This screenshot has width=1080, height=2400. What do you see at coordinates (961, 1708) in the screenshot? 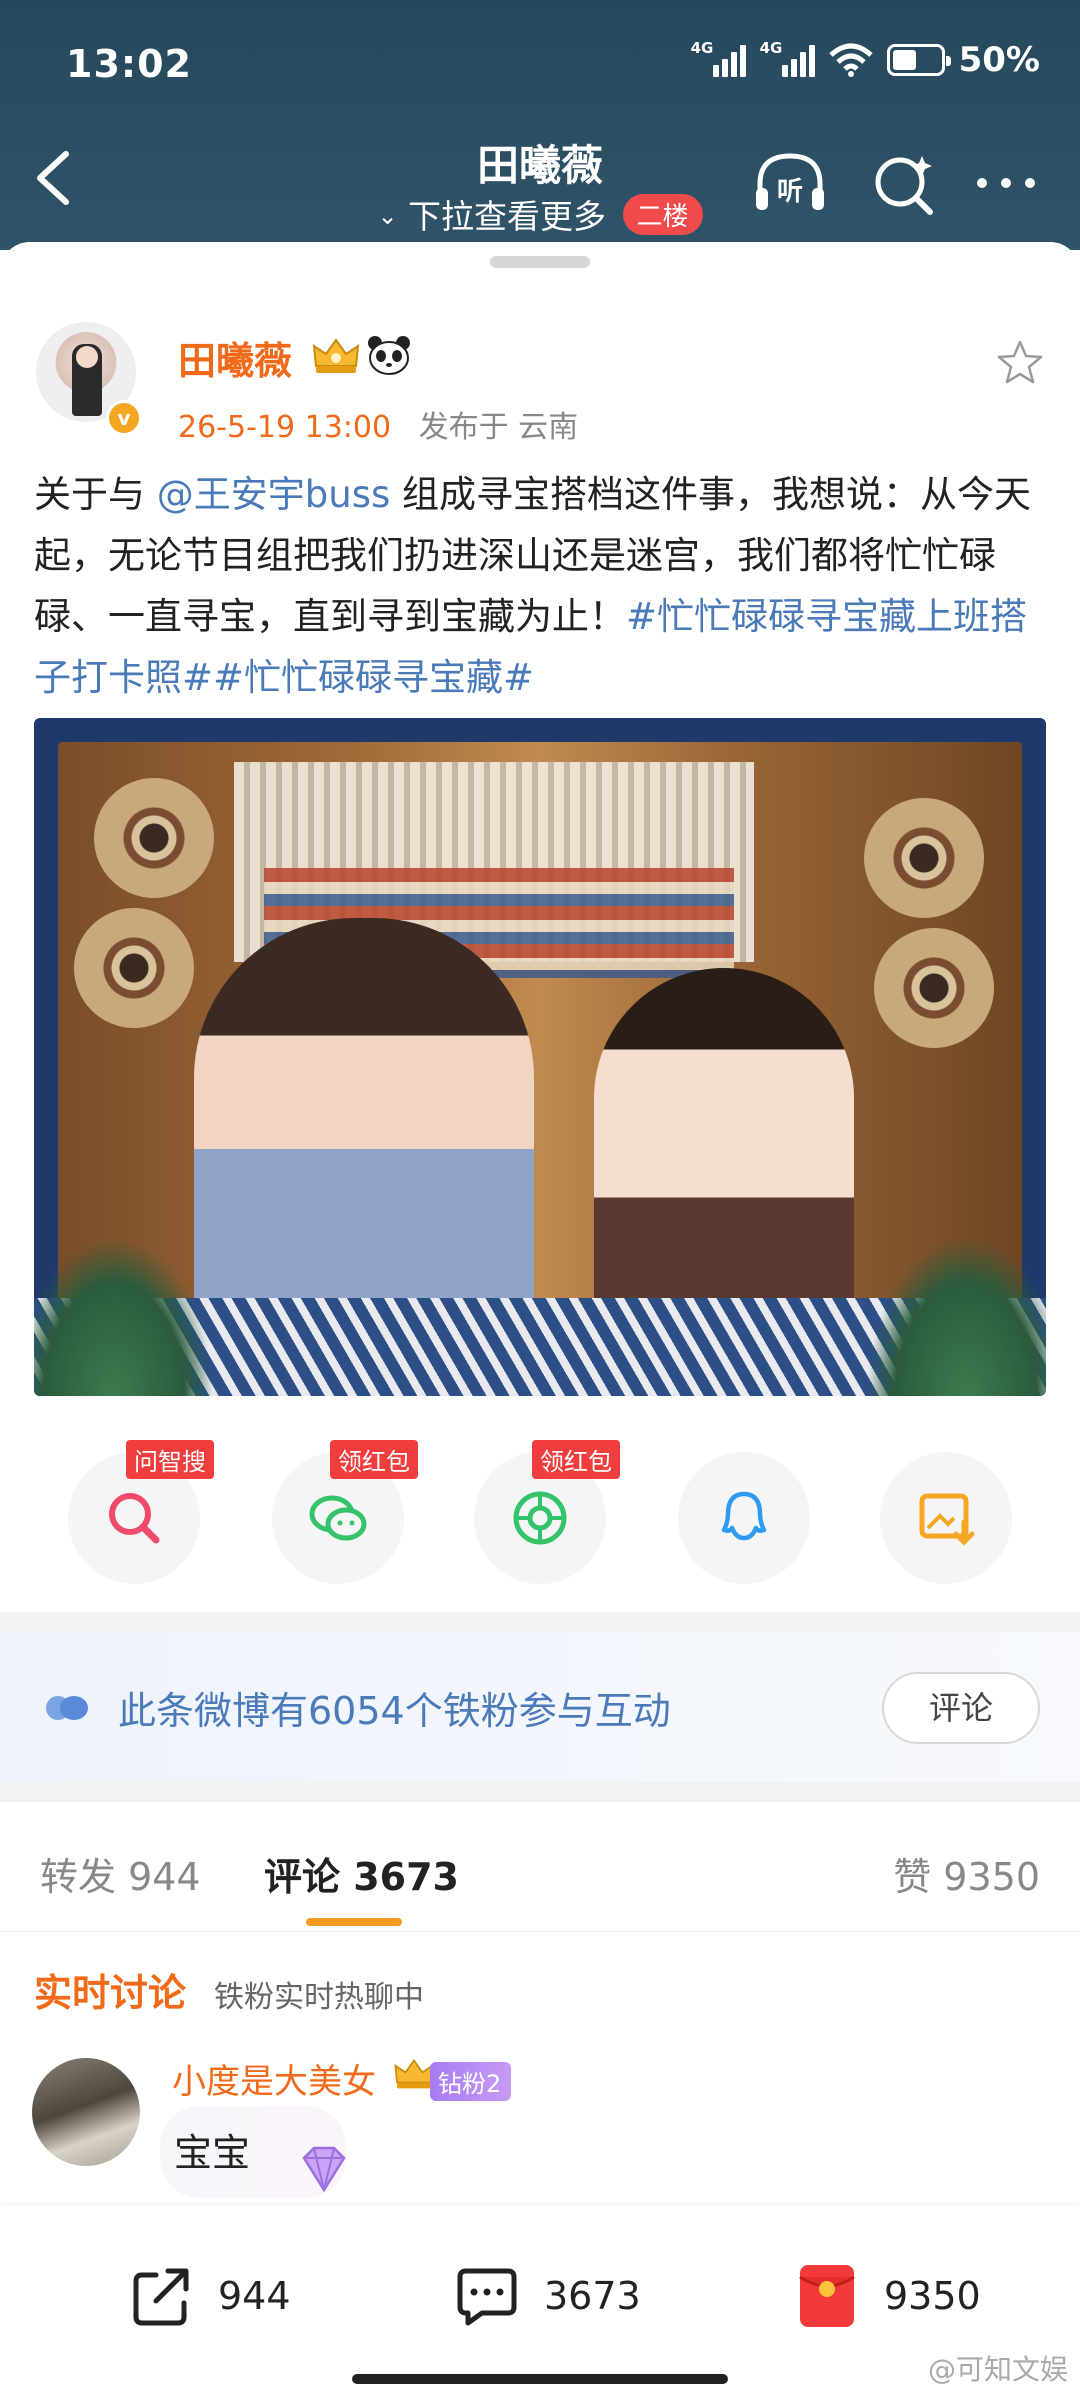
I see `comment-button: 评论` at bounding box center [961, 1708].